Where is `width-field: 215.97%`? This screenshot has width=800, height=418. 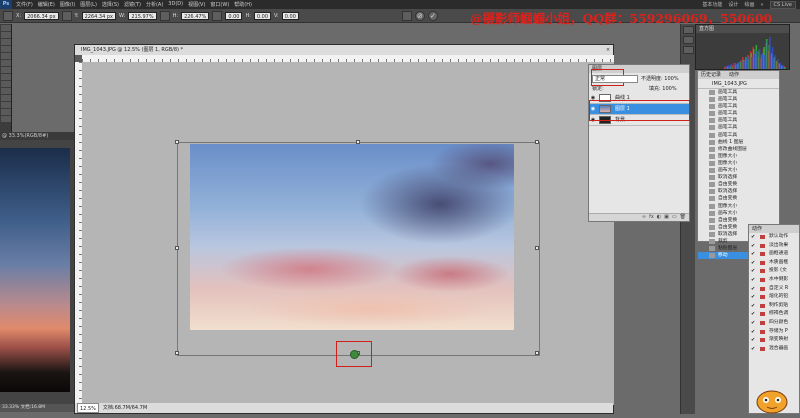 width-field: 215.97% is located at coordinates (142, 15).